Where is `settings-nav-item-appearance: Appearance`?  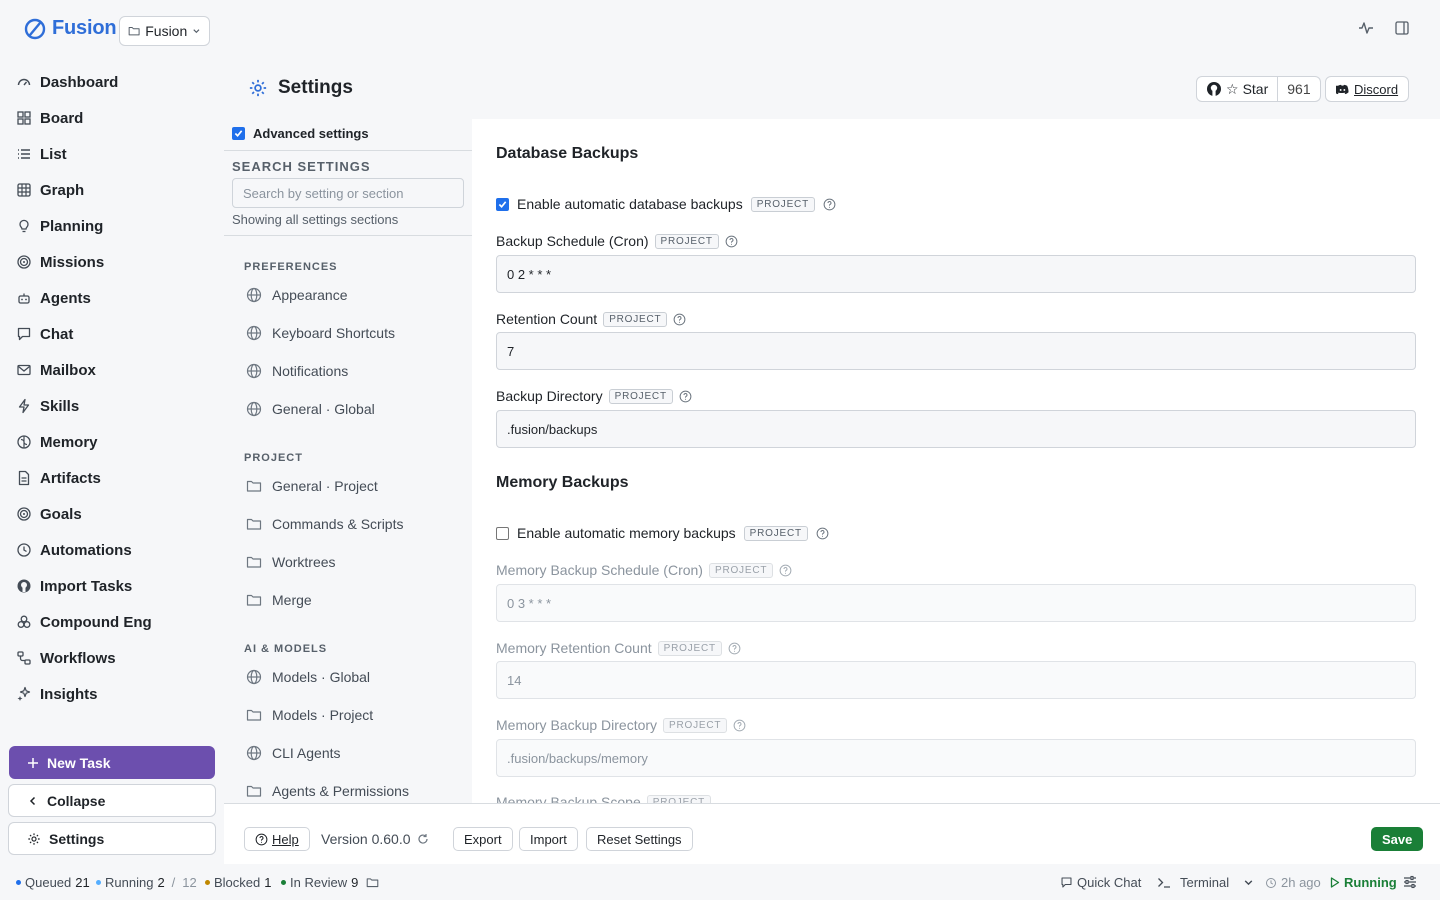 settings-nav-item-appearance: Appearance is located at coordinates (297, 295).